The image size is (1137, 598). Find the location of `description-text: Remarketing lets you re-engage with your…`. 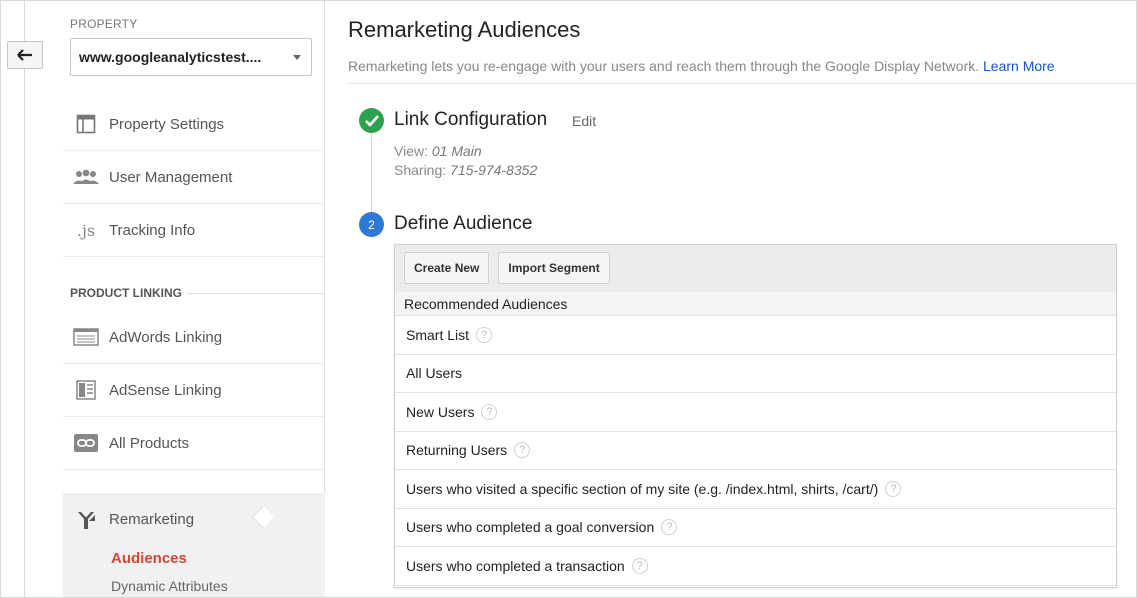

description-text: Remarketing lets you re-engage with your… is located at coordinates (664, 66).